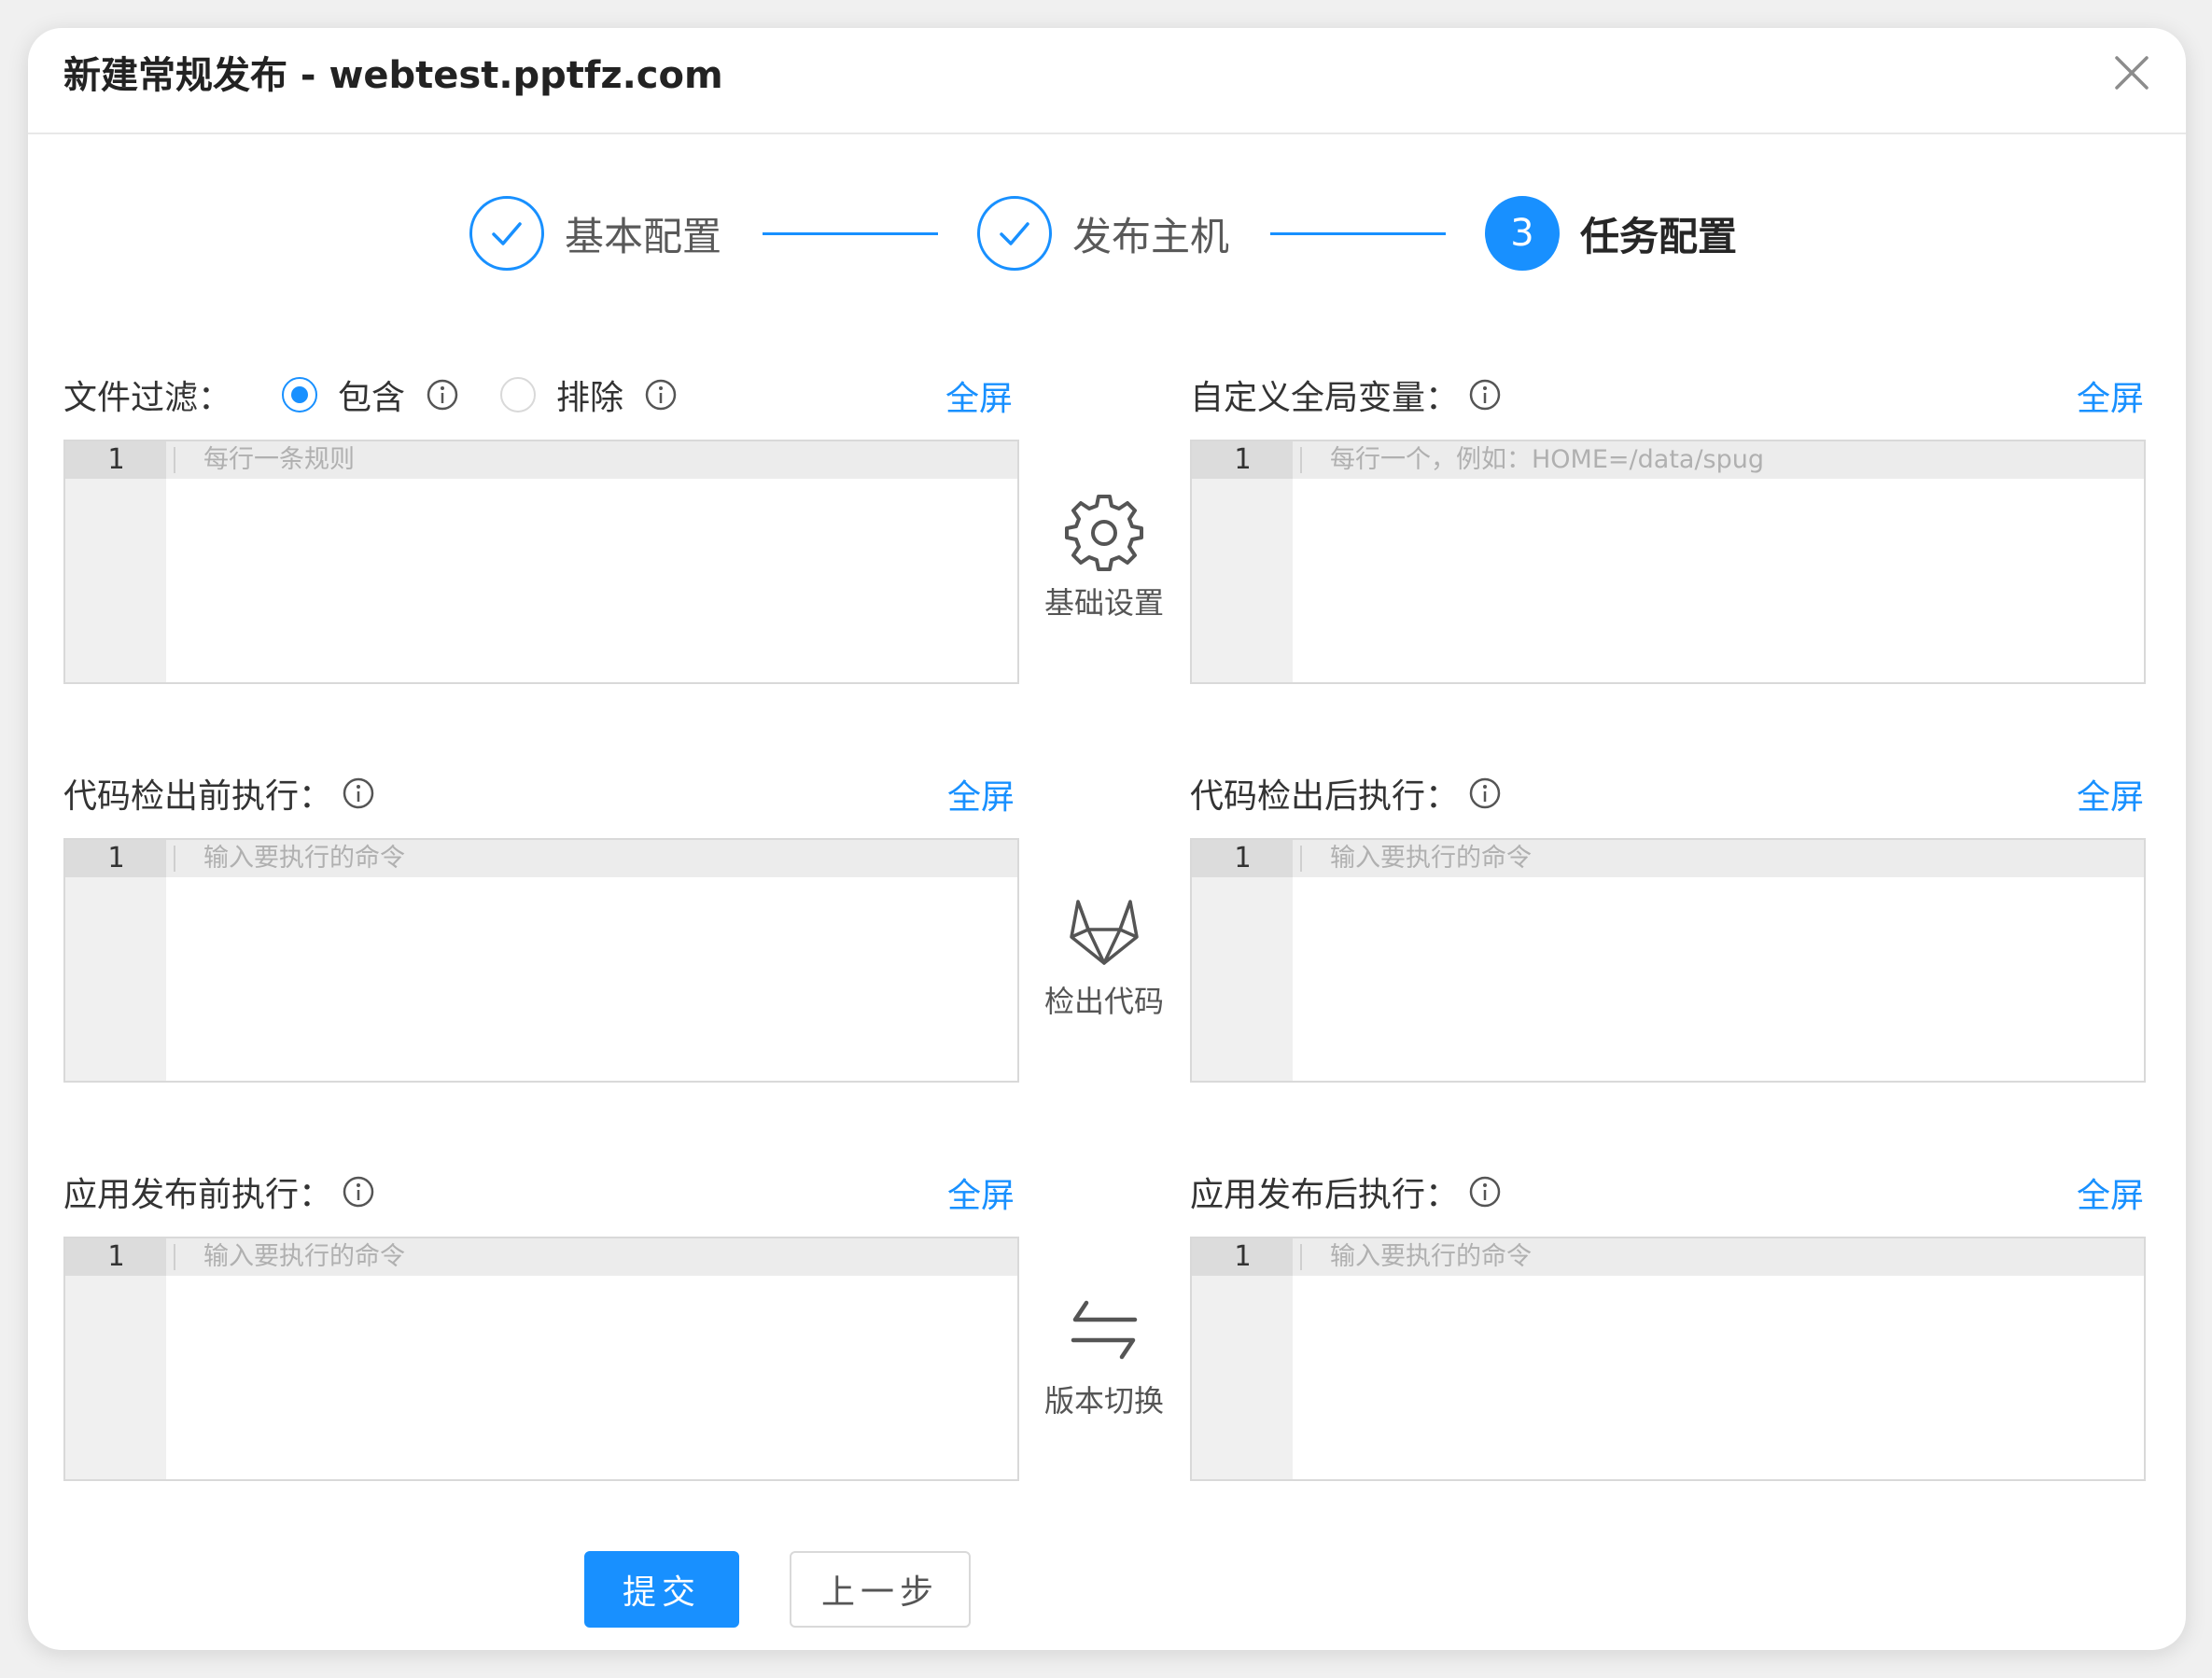 The image size is (2212, 1678). I want to click on pre-checkout-label: 代码检出前执行：, so click(219, 793).